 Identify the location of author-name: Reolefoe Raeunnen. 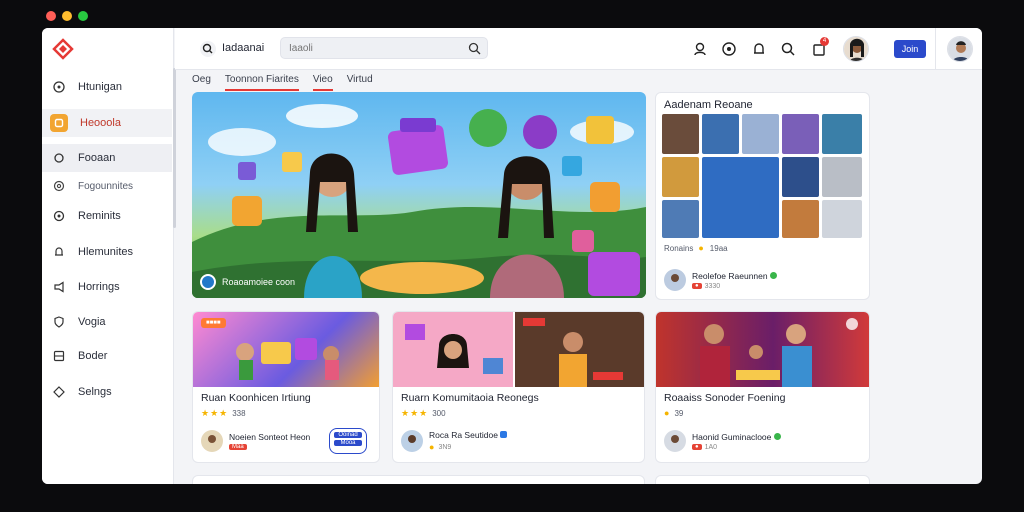
(730, 275).